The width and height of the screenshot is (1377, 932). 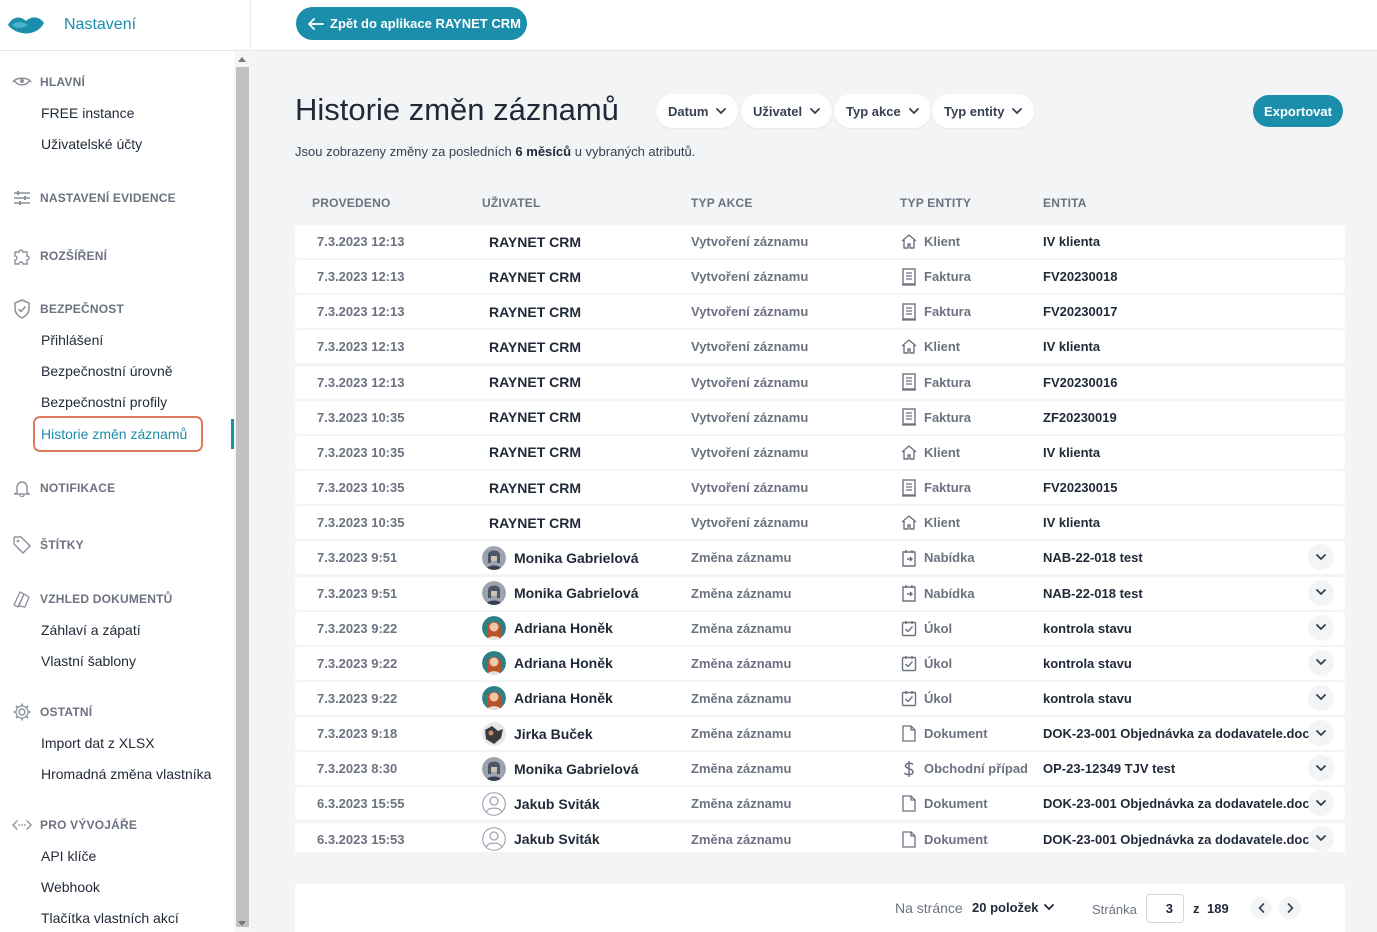 I want to click on per-page-select: 20 položek, so click(x=1013, y=907).